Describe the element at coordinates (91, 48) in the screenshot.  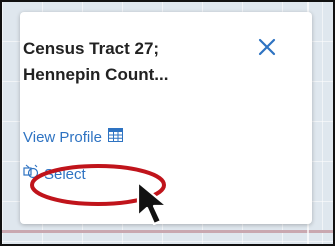
I see `popup-title-line1: Census Tract 27;` at that location.